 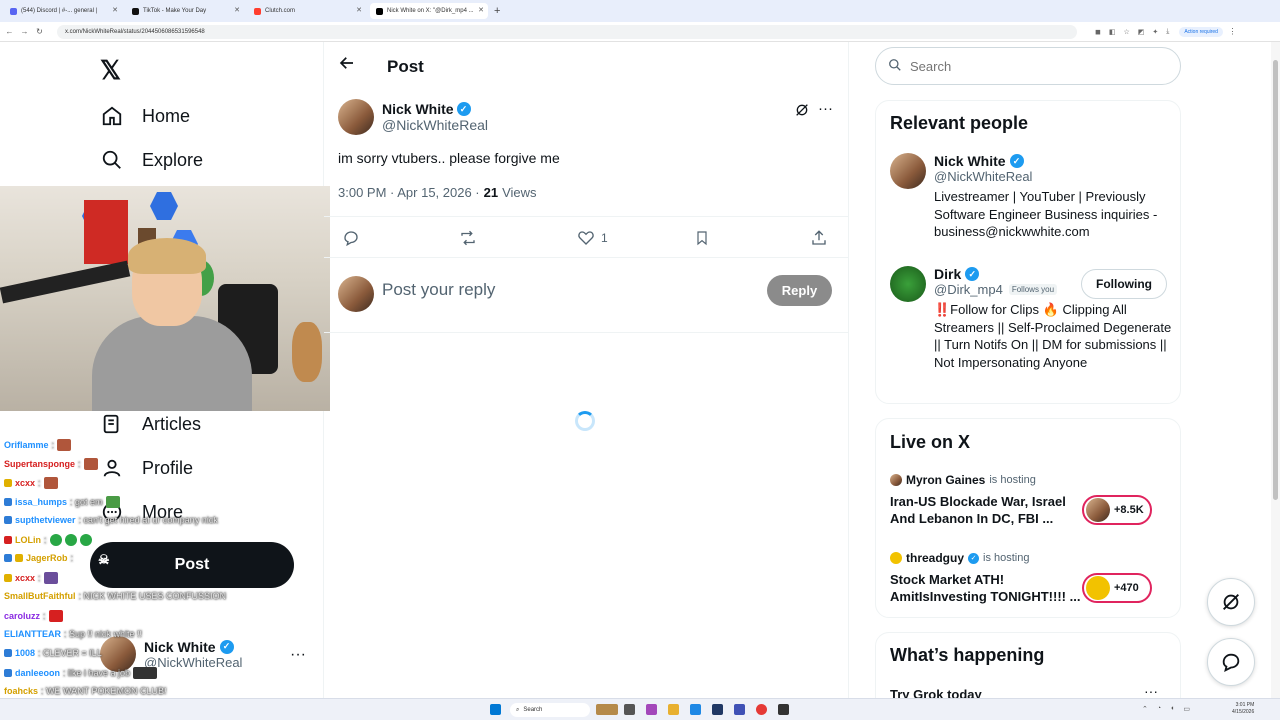 I want to click on reply-button: Reply, so click(x=799, y=290).